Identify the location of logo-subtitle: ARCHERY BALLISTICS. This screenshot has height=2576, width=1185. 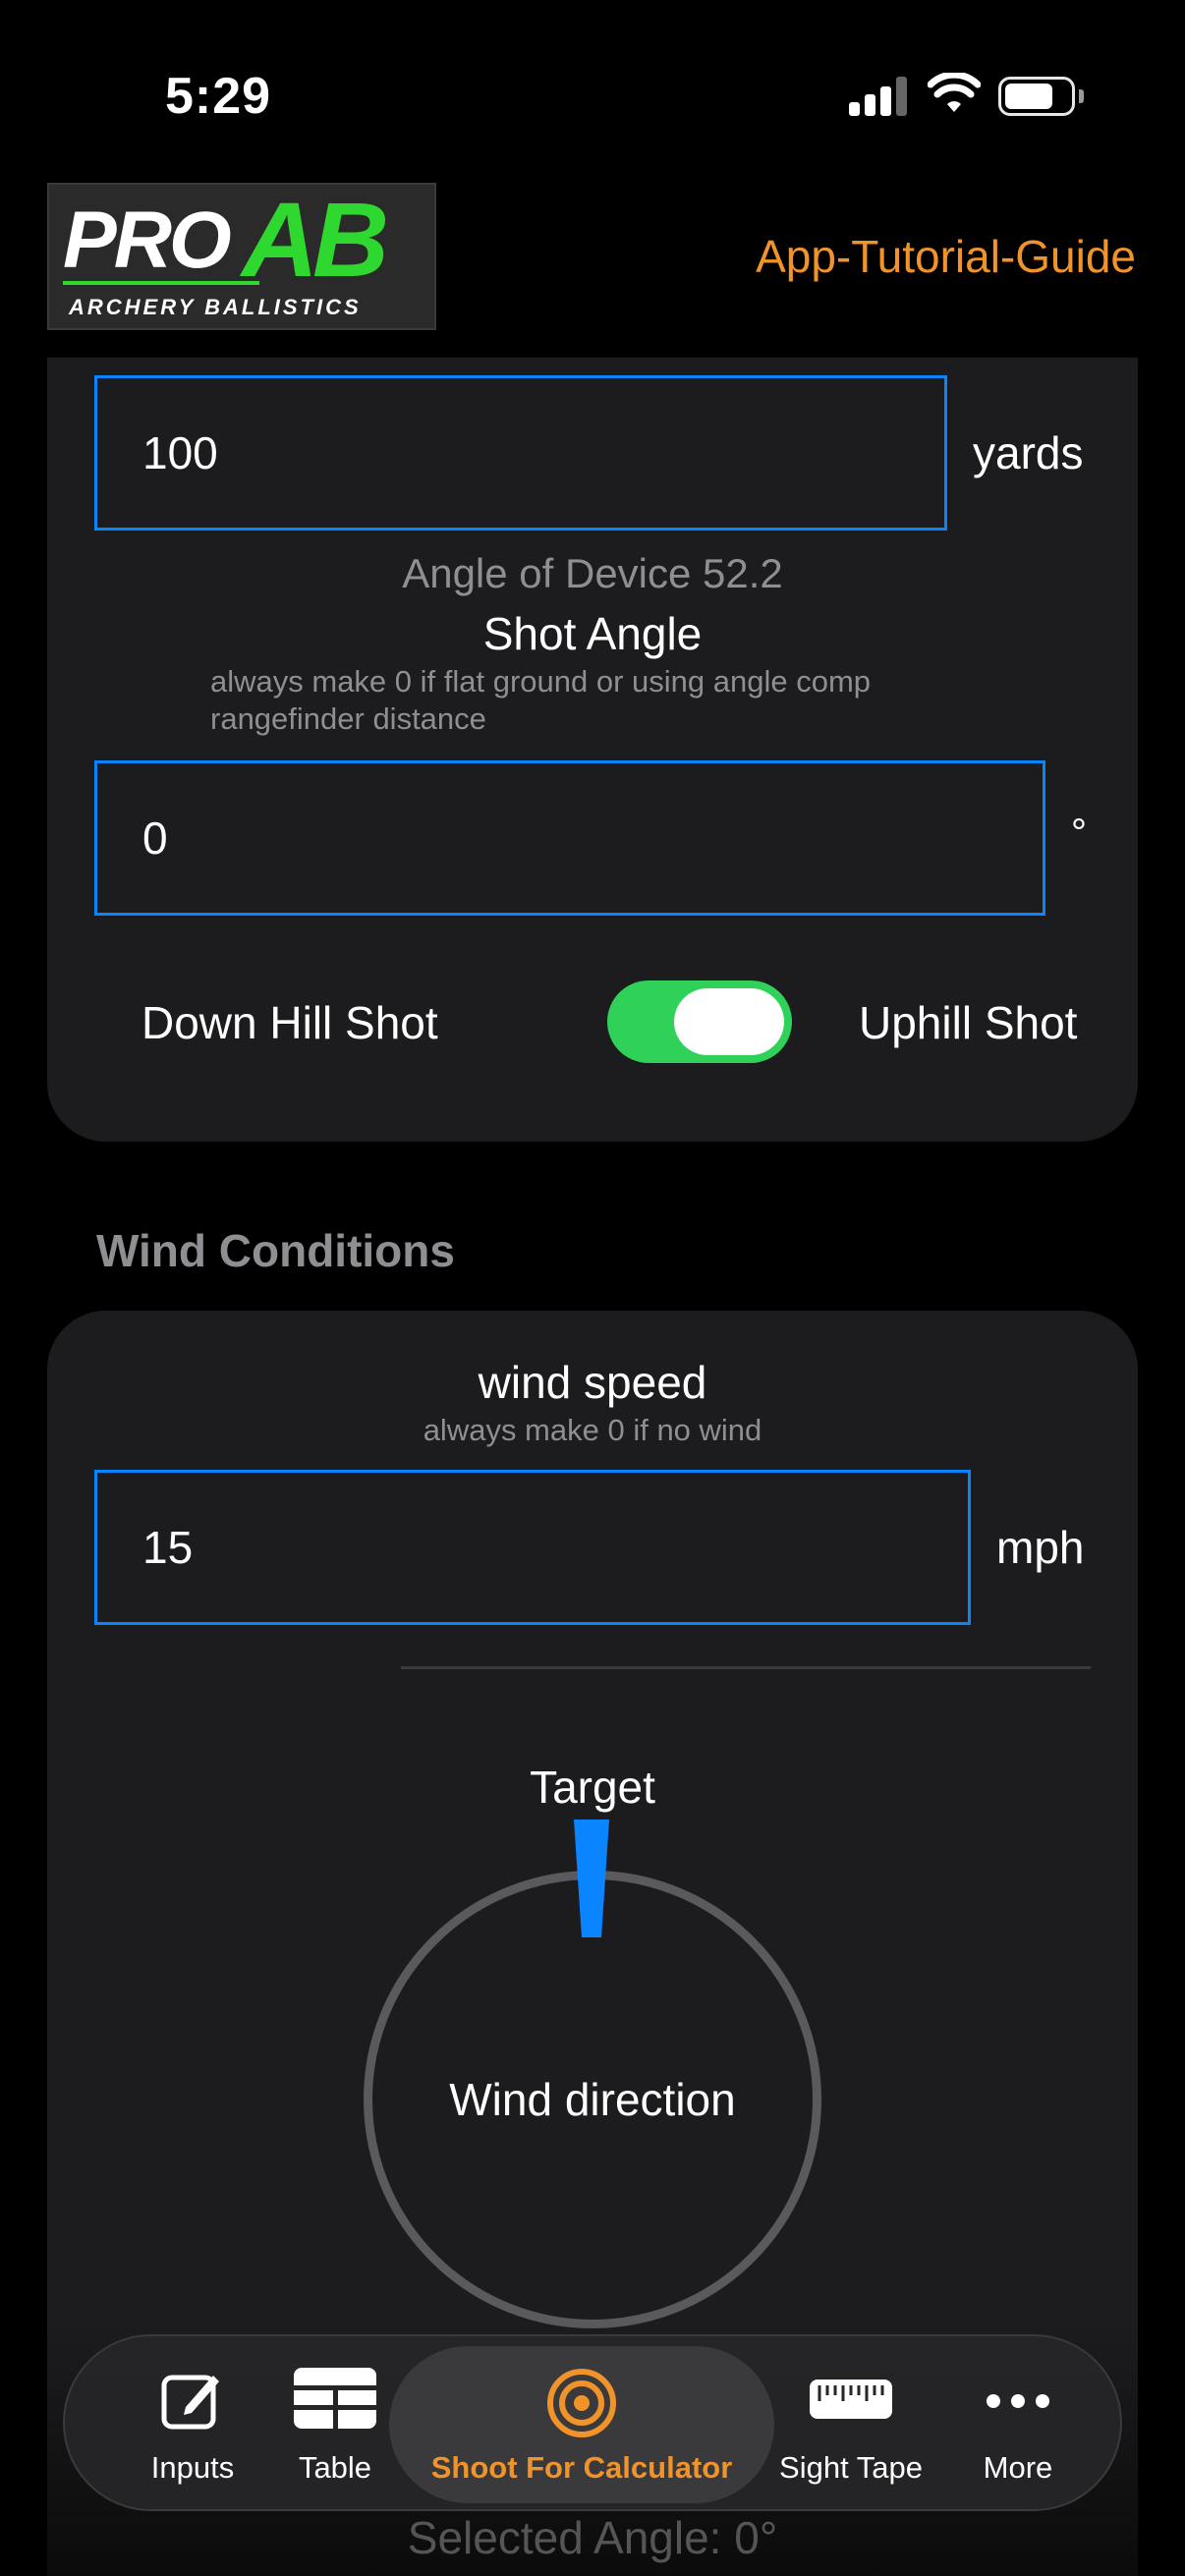
(216, 307).